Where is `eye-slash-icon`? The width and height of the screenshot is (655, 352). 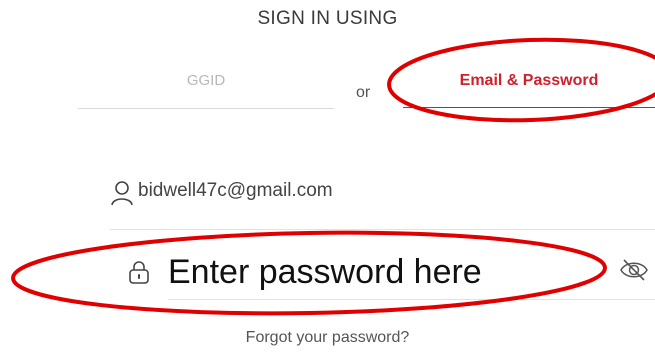 eye-slash-icon is located at coordinates (634, 270).